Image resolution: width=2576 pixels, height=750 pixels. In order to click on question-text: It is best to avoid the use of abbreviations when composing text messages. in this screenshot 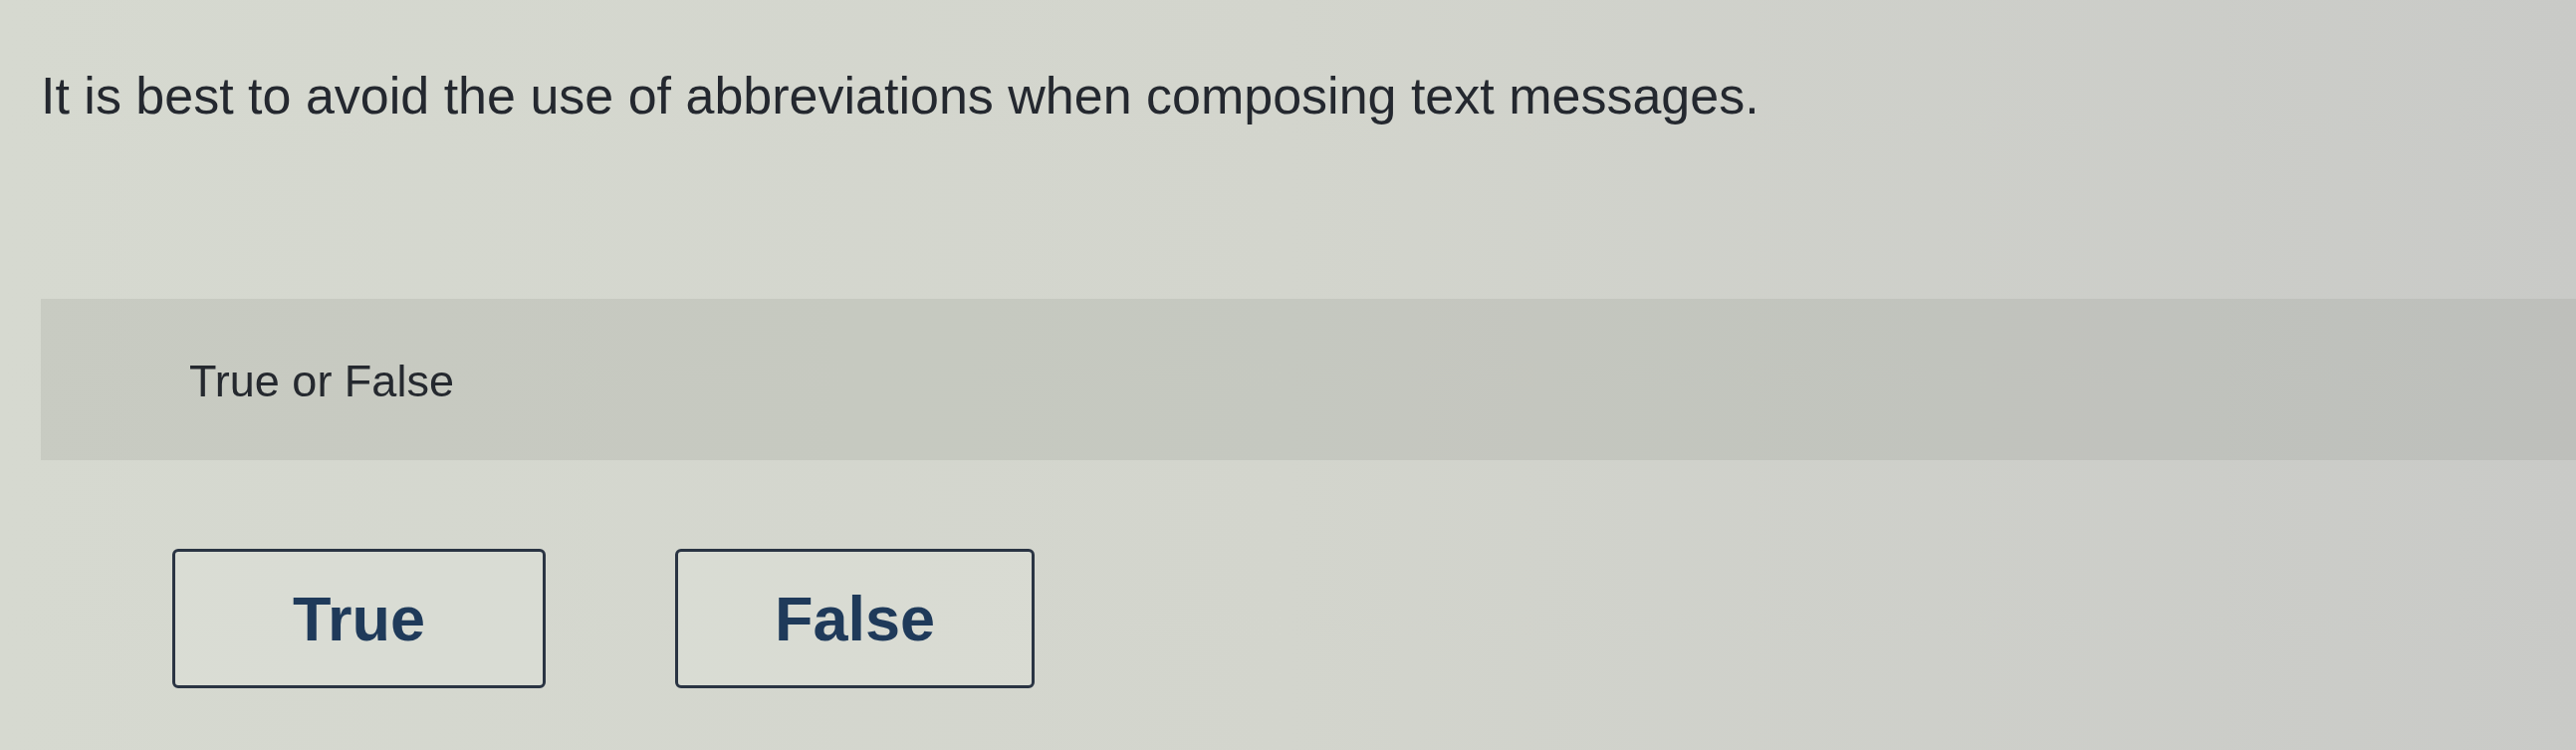, I will do `click(900, 96)`.